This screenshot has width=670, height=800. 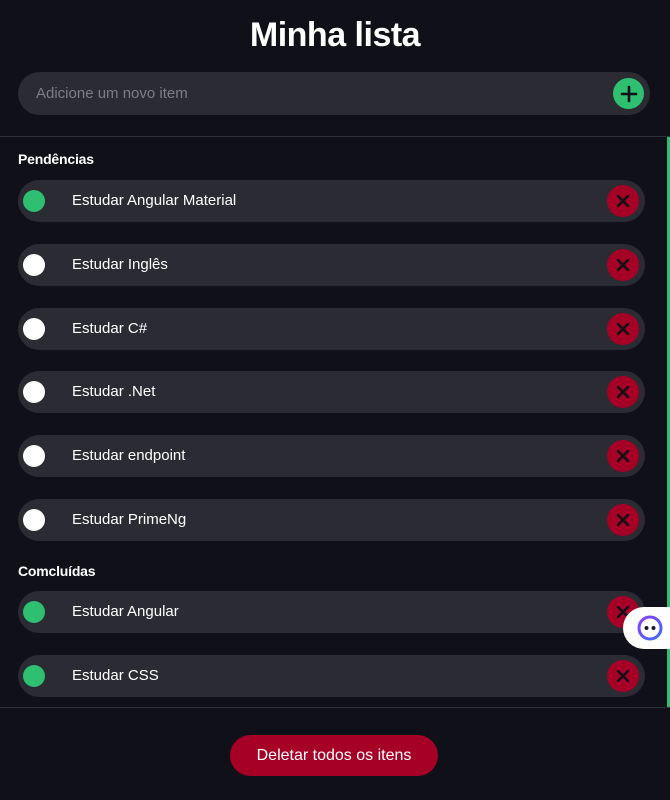 I want to click on item-label: Estudar Inglês, so click(x=120, y=264).